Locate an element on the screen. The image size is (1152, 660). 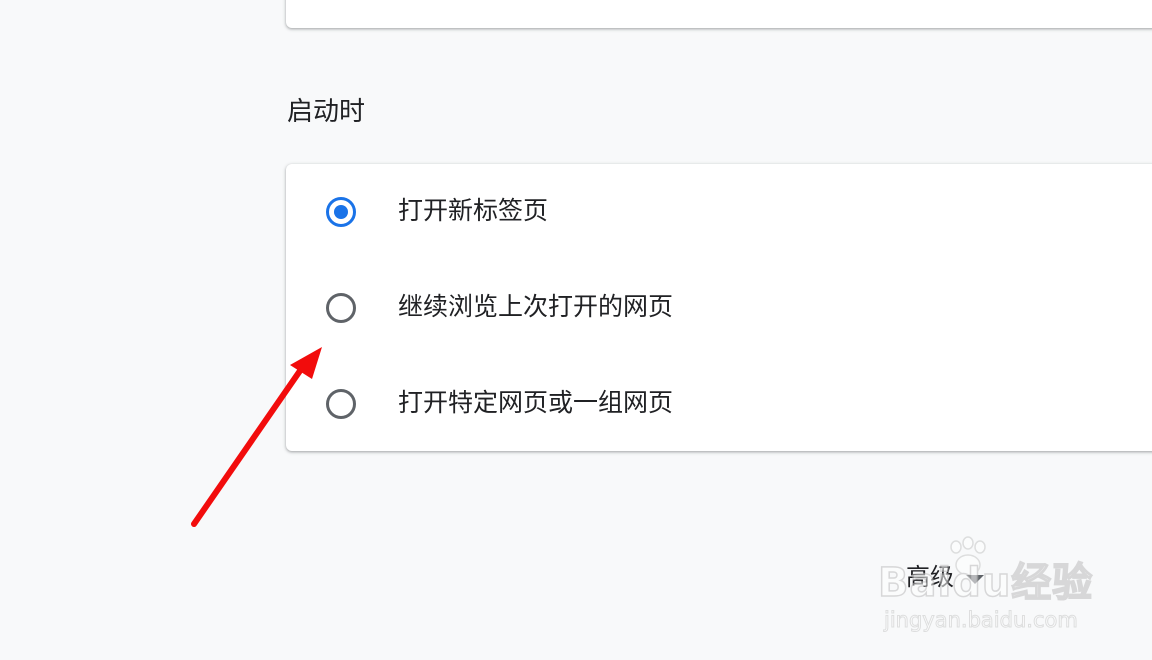
radio-option-label: 继续浏览上次打开的网页 is located at coordinates (536, 306).